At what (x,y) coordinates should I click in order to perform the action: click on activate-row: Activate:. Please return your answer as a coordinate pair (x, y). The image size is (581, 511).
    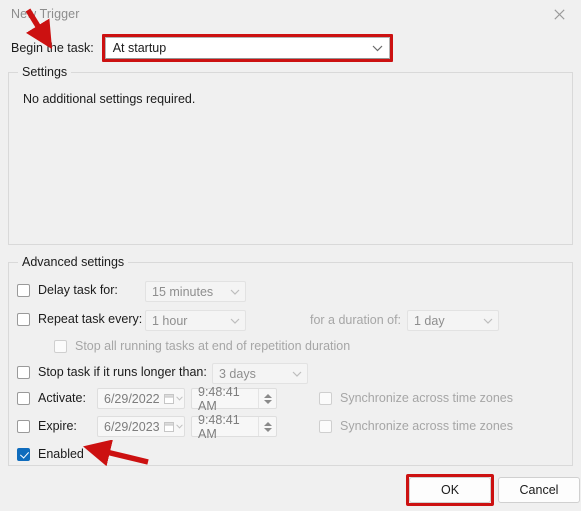
    Looking at the image, I should click on (51, 398).